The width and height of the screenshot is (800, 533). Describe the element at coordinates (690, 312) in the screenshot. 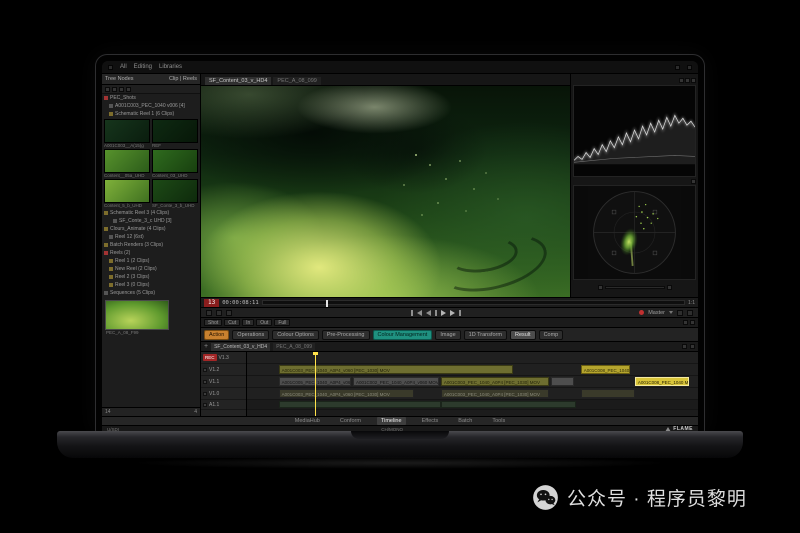

I see `fullscreen-icon` at that location.